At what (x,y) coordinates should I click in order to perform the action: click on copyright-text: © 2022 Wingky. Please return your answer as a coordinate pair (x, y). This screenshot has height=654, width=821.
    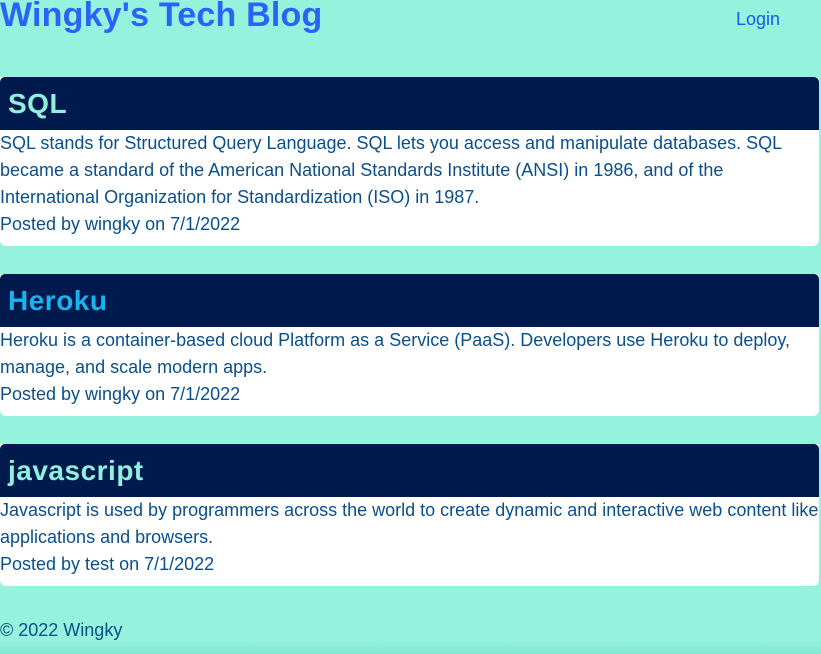
    Looking at the image, I should click on (61, 630).